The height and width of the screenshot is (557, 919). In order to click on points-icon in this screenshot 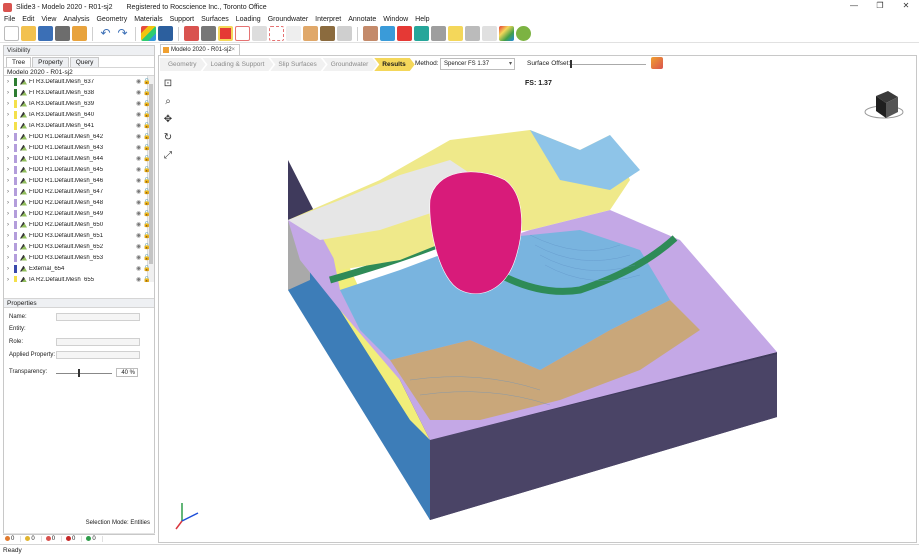, I will do `click(489, 33)`.